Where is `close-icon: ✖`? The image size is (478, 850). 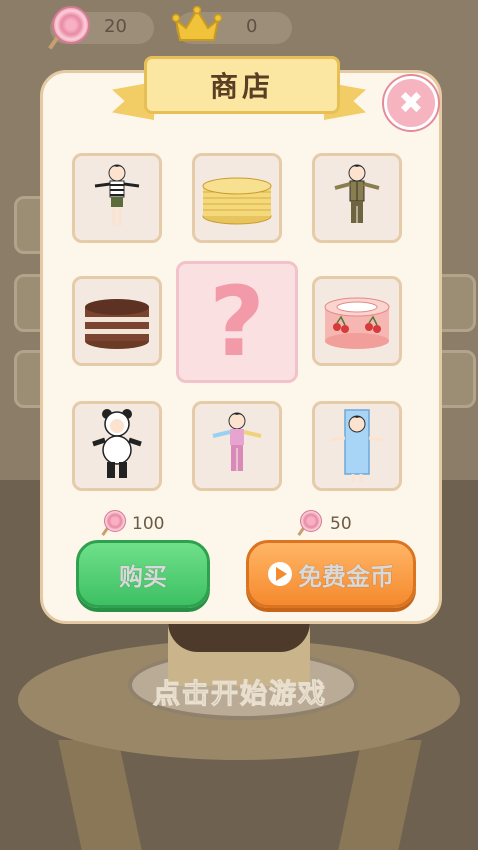 close-icon: ✖ is located at coordinates (411, 103).